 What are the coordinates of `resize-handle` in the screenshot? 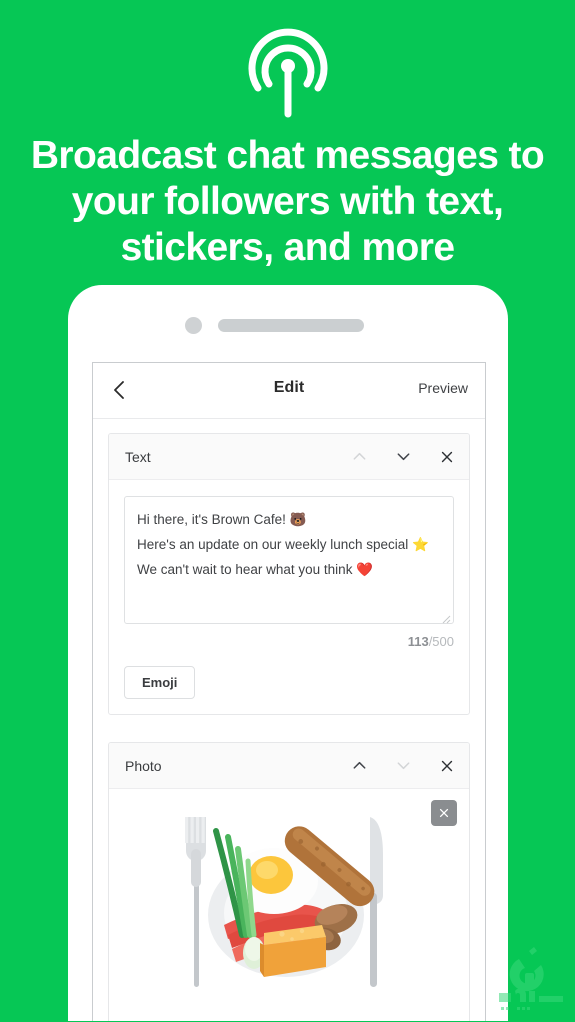 It's located at (446, 617).